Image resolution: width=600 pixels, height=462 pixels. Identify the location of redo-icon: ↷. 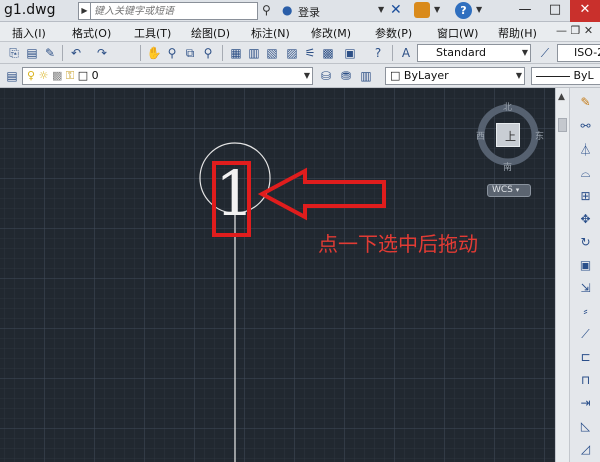
(102, 53).